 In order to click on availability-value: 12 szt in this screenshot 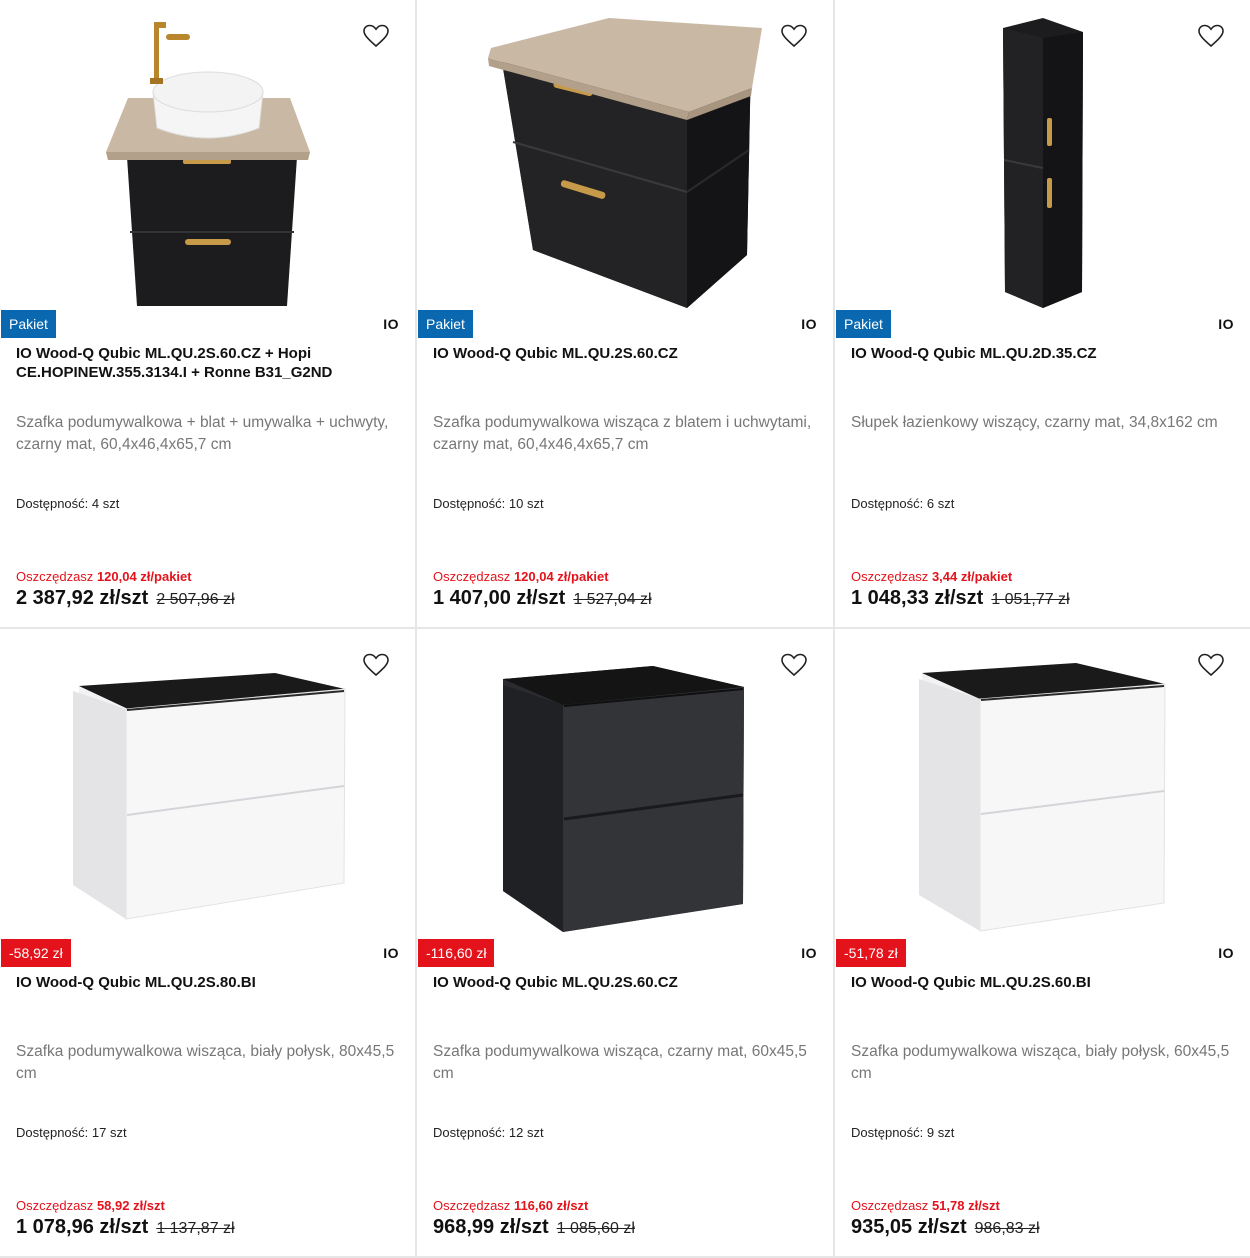, I will do `click(526, 1132)`.